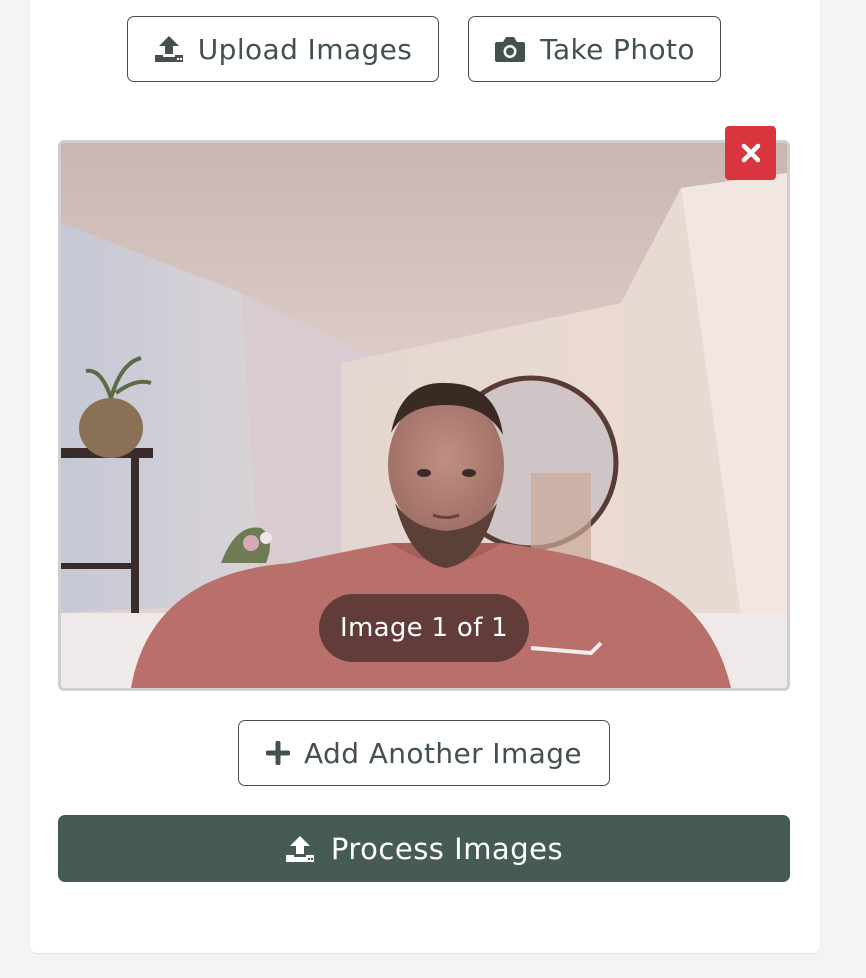 This screenshot has width=866, height=978. Describe the element at coordinates (443, 753) in the screenshot. I see `add-another-image-label: Add Another Image` at that location.